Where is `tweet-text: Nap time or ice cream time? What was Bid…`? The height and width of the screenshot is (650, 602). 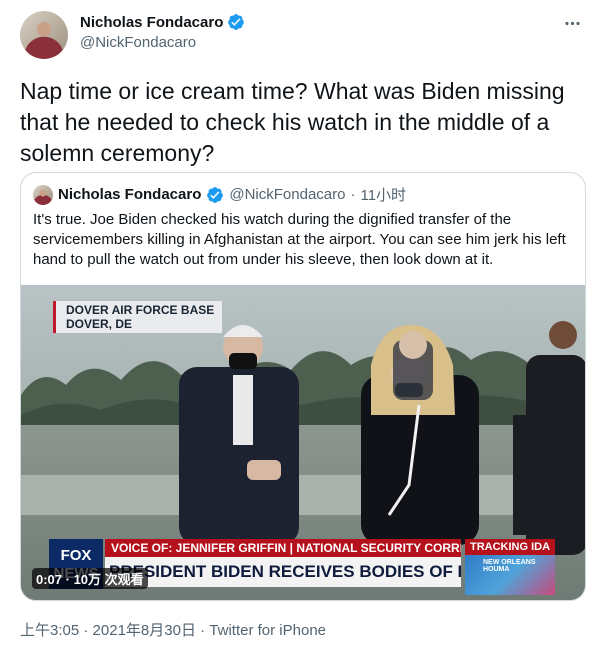 tweet-text: Nap time or ice cream time? What was Bid… is located at coordinates (292, 122).